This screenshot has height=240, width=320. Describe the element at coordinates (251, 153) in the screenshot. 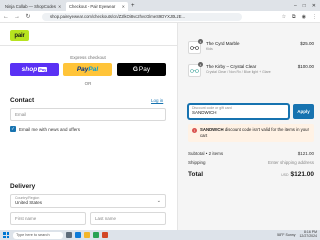

I see `subtotal-row: Subtotal • 2 items $121.00` at that location.